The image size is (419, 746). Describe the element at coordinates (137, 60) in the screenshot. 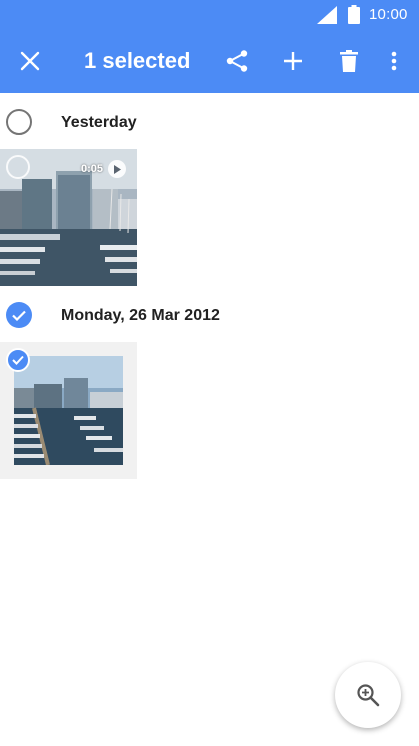

I see `selection-count-title: 1 selected` at that location.